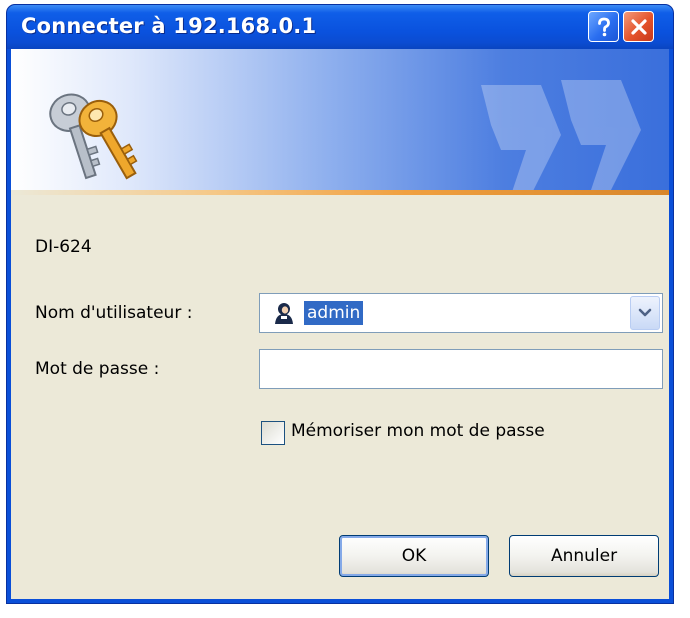 This screenshot has height=618, width=690. Describe the element at coordinates (284, 313) in the screenshot. I see `user-icon` at that location.